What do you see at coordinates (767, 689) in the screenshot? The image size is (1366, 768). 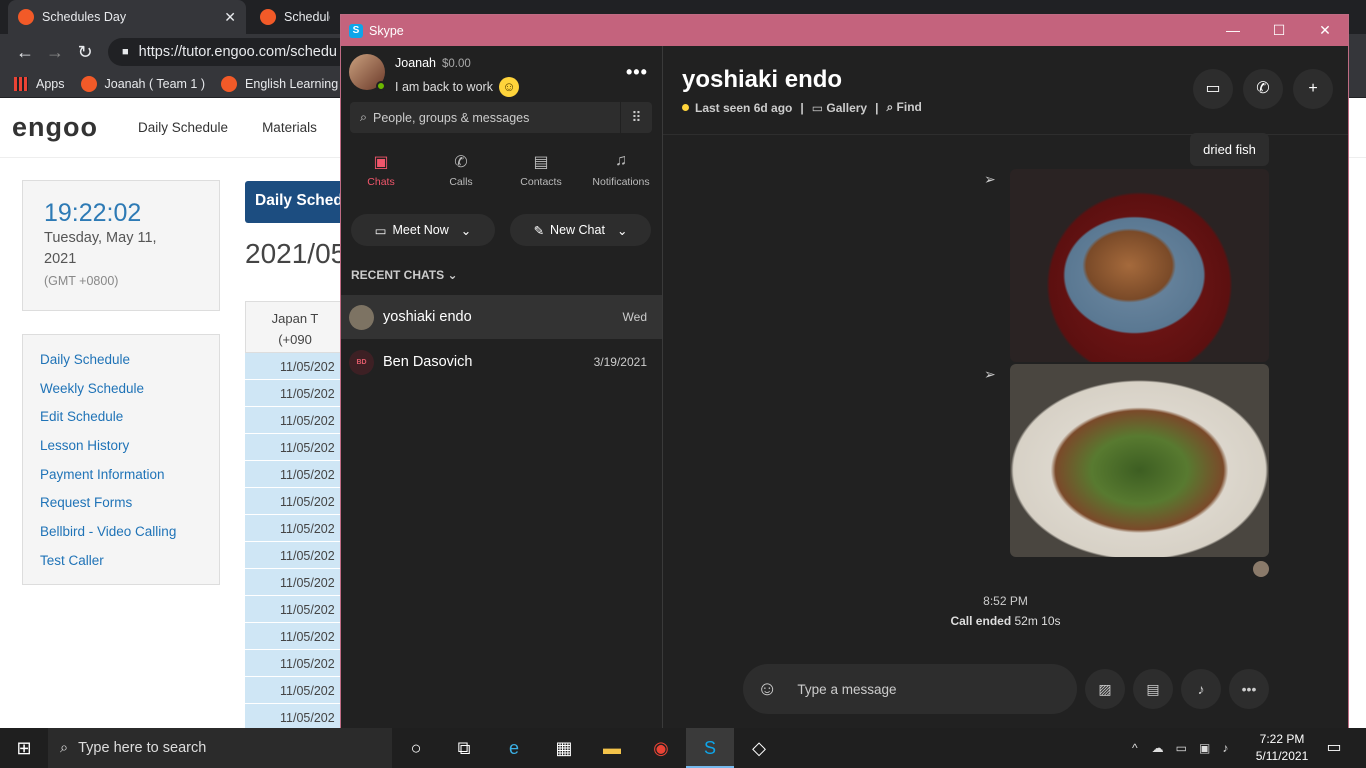 I see `emoji-icon: ☺` at bounding box center [767, 689].